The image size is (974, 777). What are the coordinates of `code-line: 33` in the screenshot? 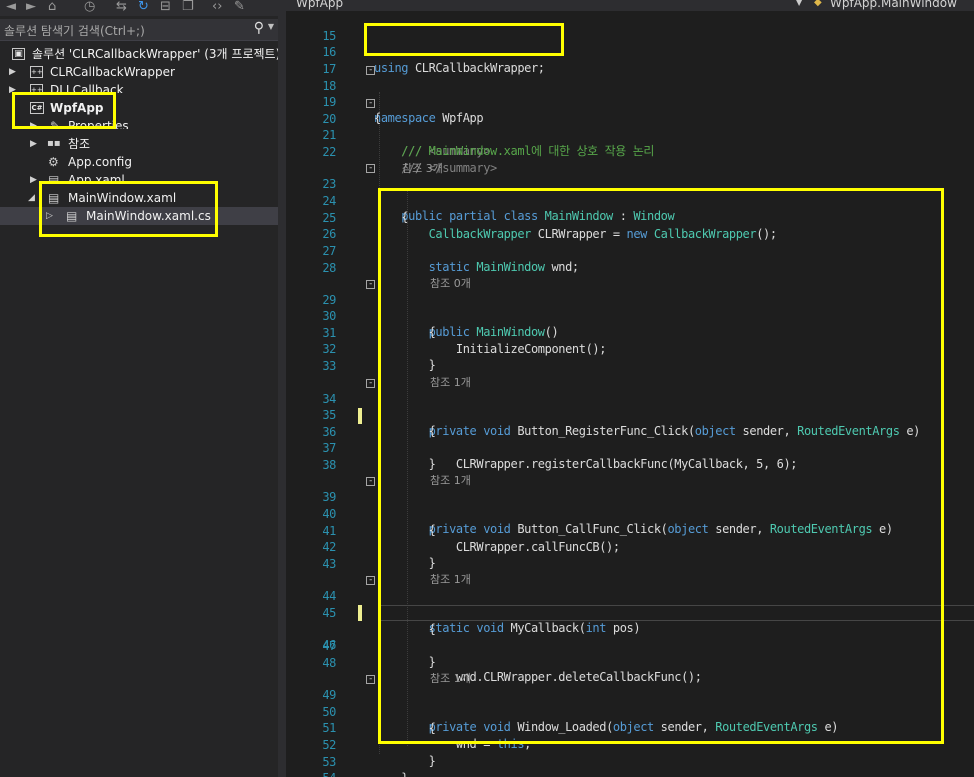 It's located at (630, 357).